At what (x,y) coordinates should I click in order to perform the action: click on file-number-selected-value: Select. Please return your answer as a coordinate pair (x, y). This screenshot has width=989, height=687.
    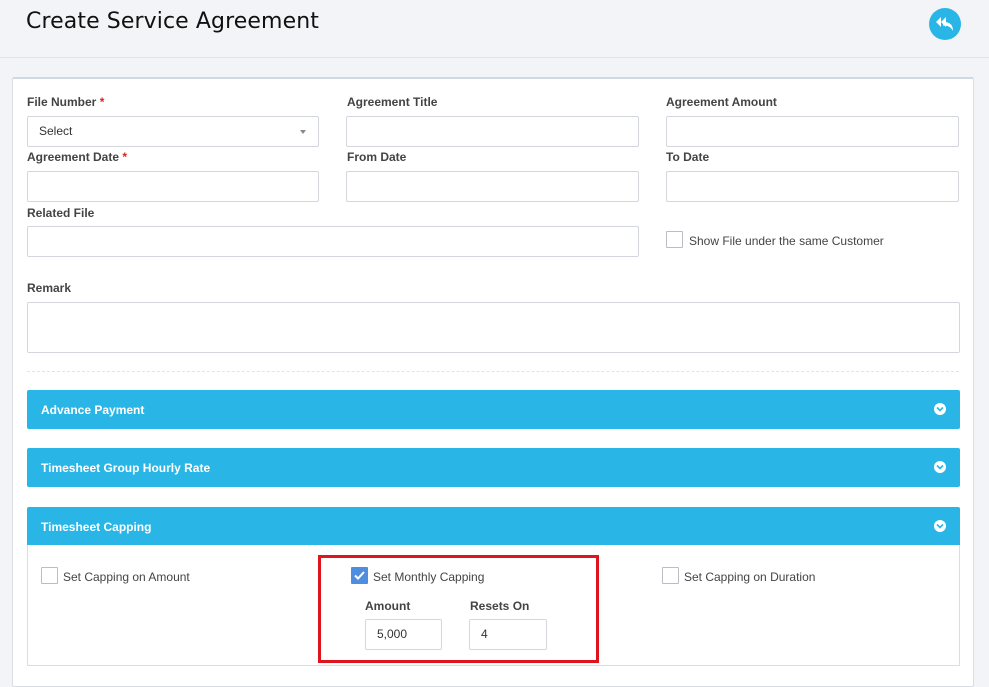
    Looking at the image, I should click on (56, 131).